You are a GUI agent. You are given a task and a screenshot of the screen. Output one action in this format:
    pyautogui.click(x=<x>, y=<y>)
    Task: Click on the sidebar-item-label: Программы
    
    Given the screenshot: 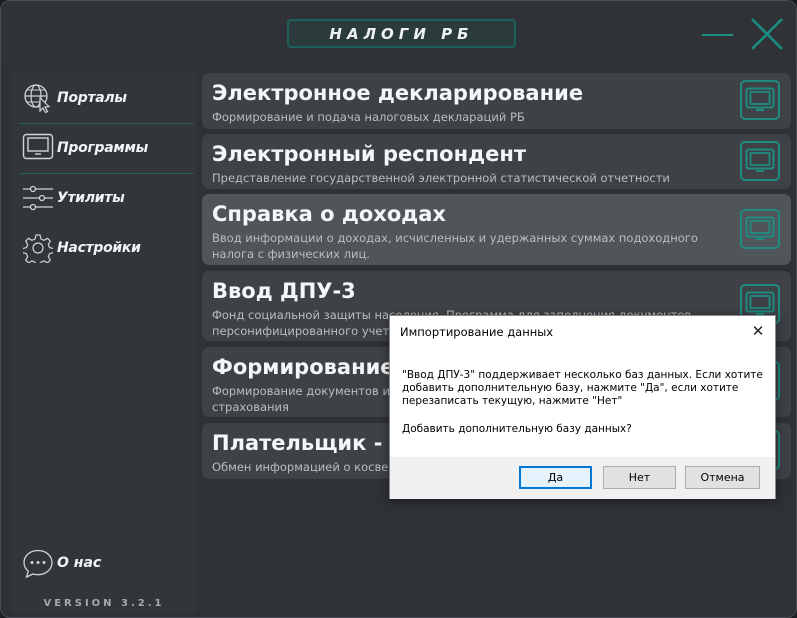 What is the action you would take?
    pyautogui.click(x=102, y=148)
    